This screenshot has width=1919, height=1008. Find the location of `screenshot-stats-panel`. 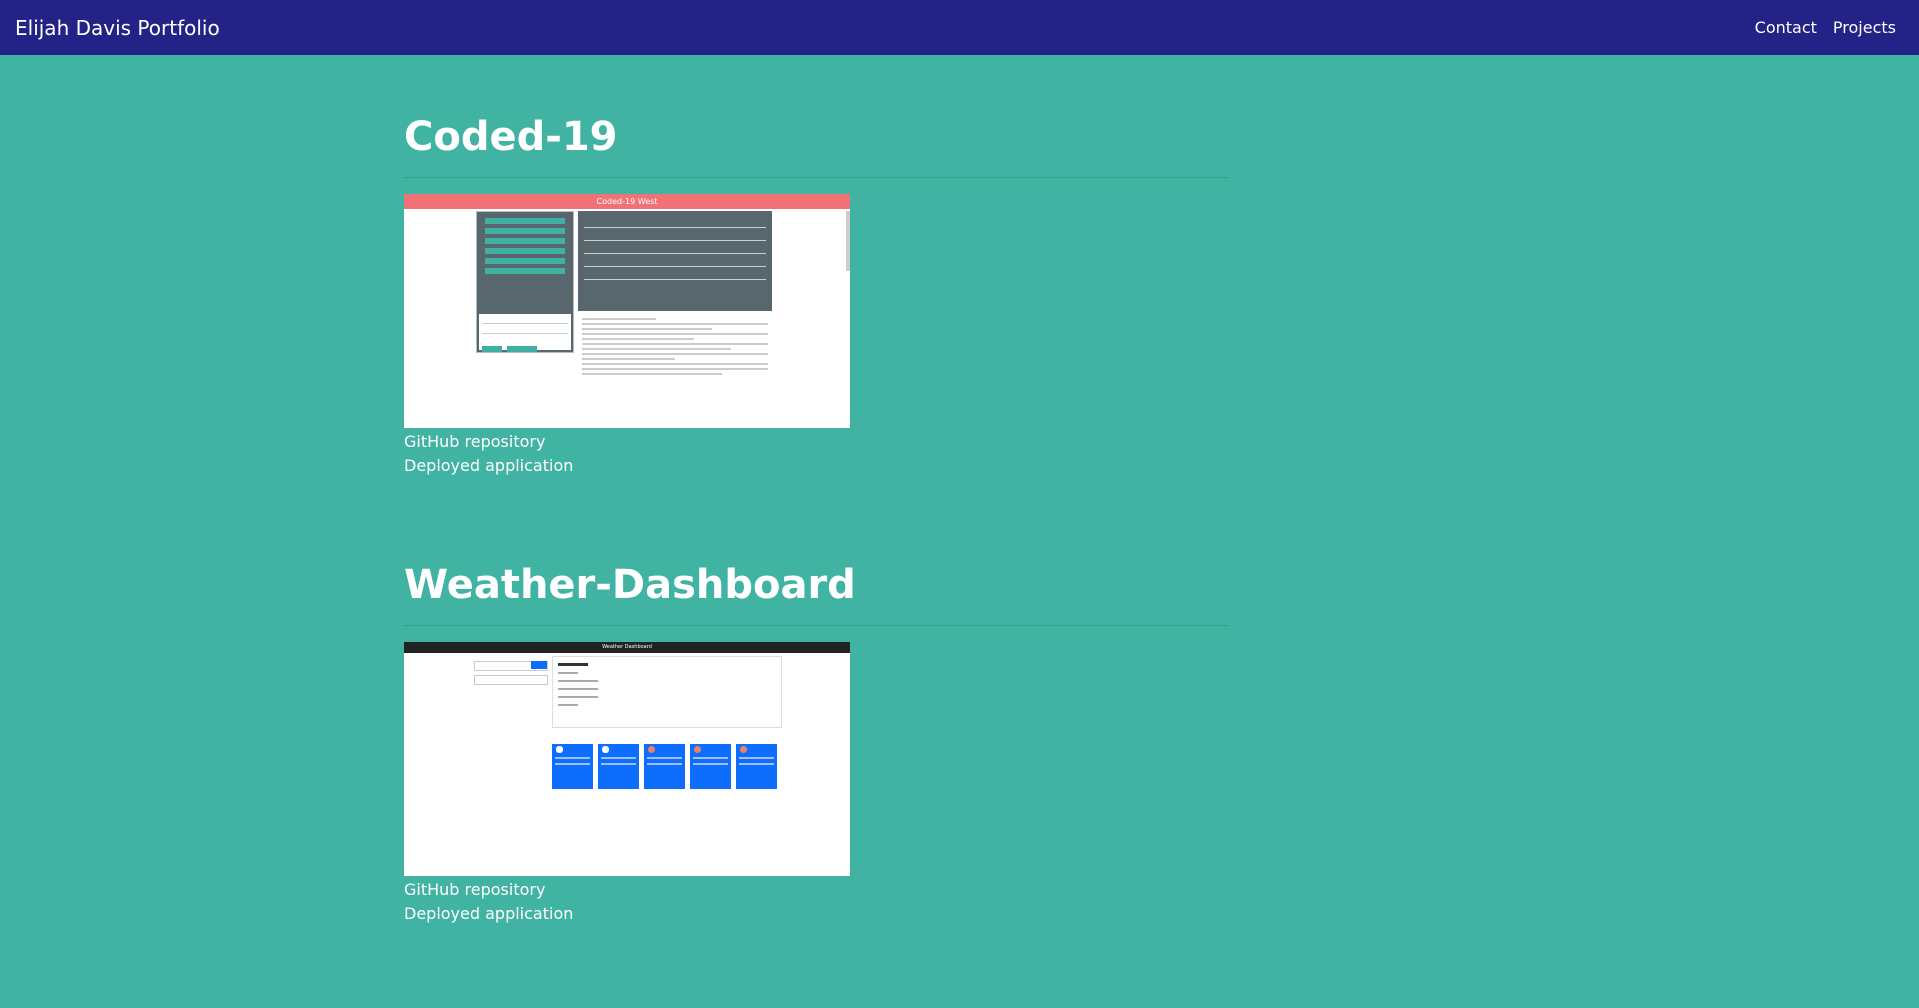

screenshot-stats-panel is located at coordinates (675, 319).